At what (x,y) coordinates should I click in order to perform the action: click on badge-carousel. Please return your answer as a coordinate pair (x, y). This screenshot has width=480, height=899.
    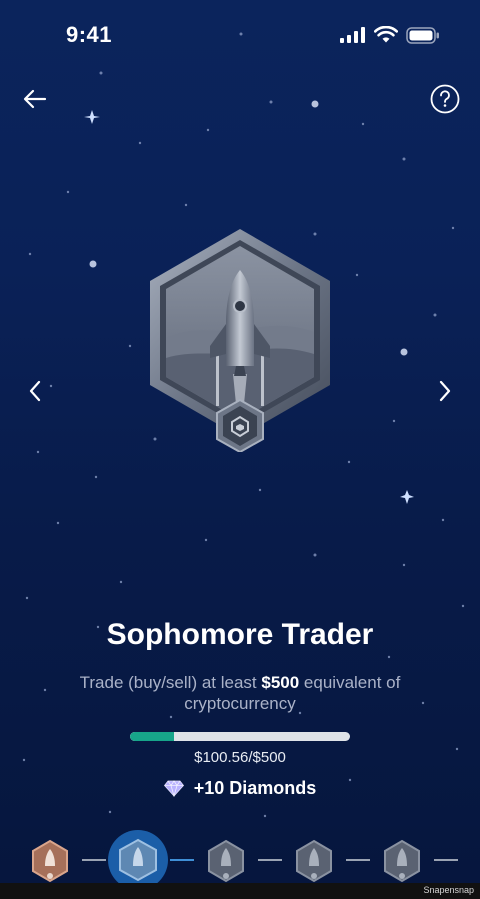
    Looking at the image, I should click on (245, 860).